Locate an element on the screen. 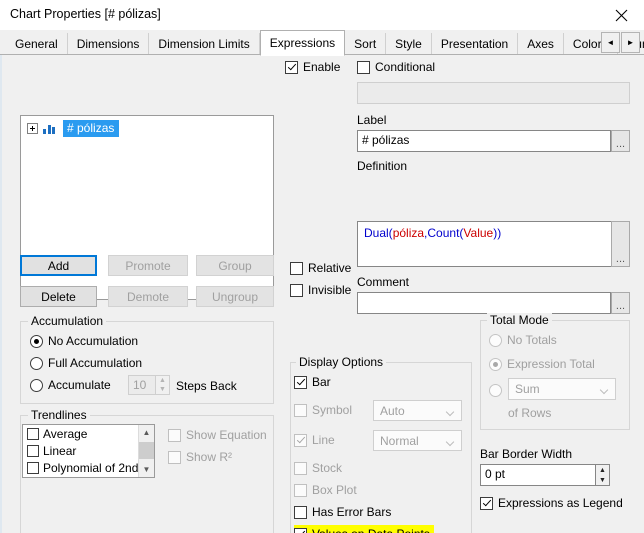 Image resolution: width=644 pixels, height=533 pixels. of-rows-label: of Rows is located at coordinates (530, 413).